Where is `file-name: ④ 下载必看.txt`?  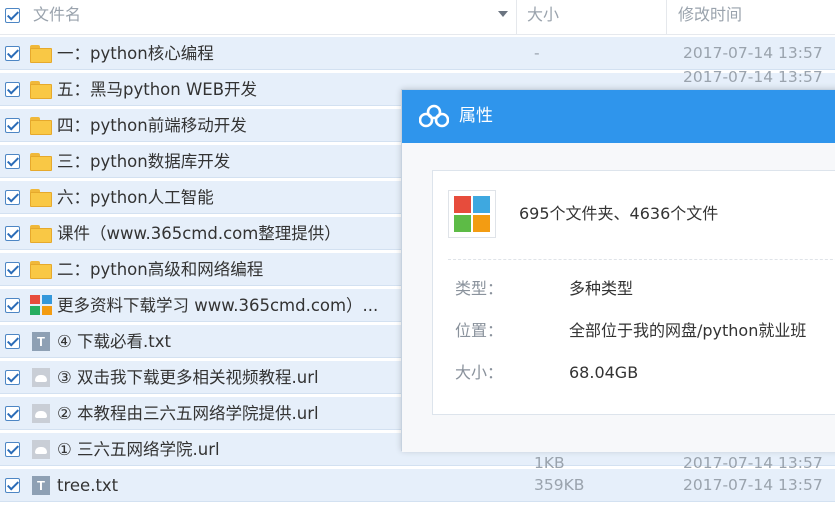
file-name: ④ 下载必看.txt is located at coordinates (114, 341).